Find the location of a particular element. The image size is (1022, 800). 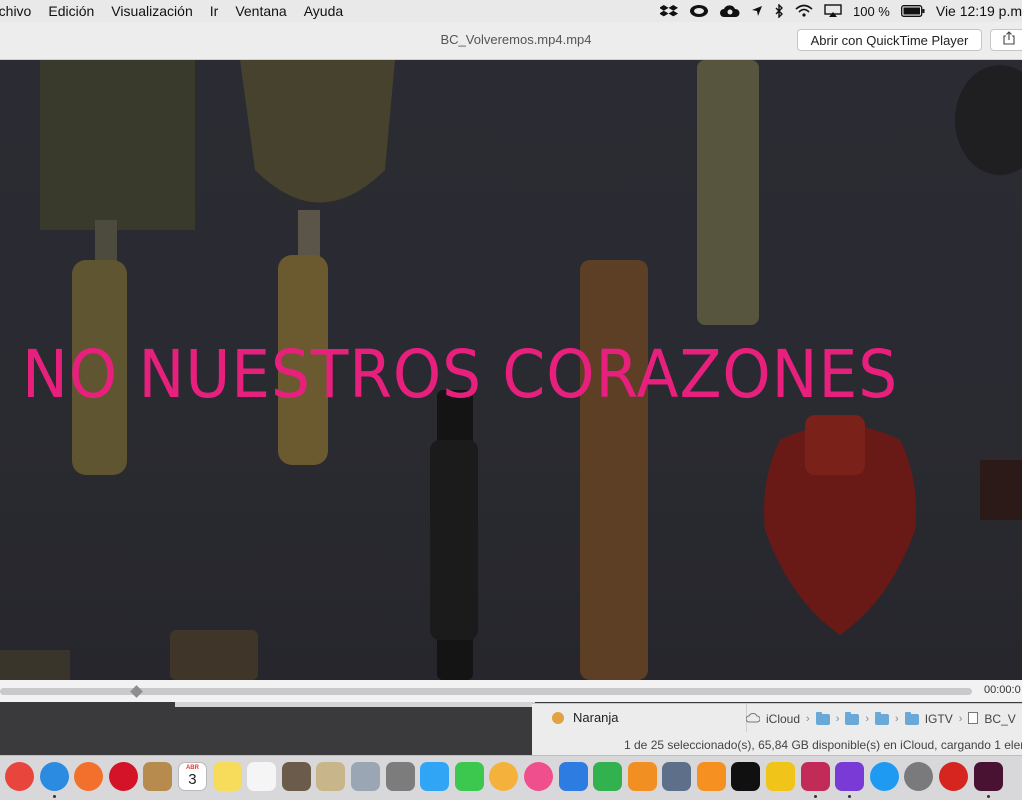

calculator-icon is located at coordinates (296, 776).